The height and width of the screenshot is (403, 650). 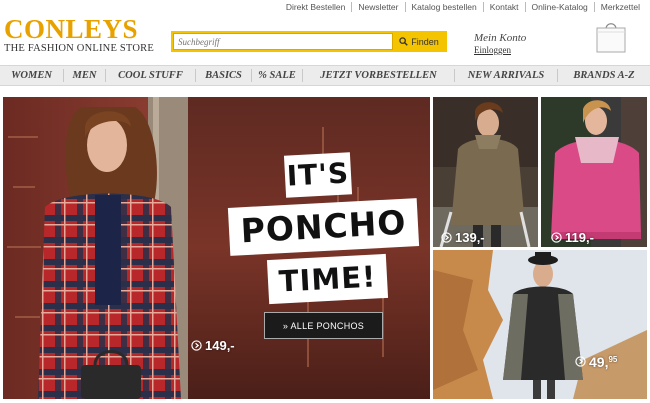 What do you see at coordinates (500, 50) in the screenshot?
I see `login-link: Einloggen` at bounding box center [500, 50].